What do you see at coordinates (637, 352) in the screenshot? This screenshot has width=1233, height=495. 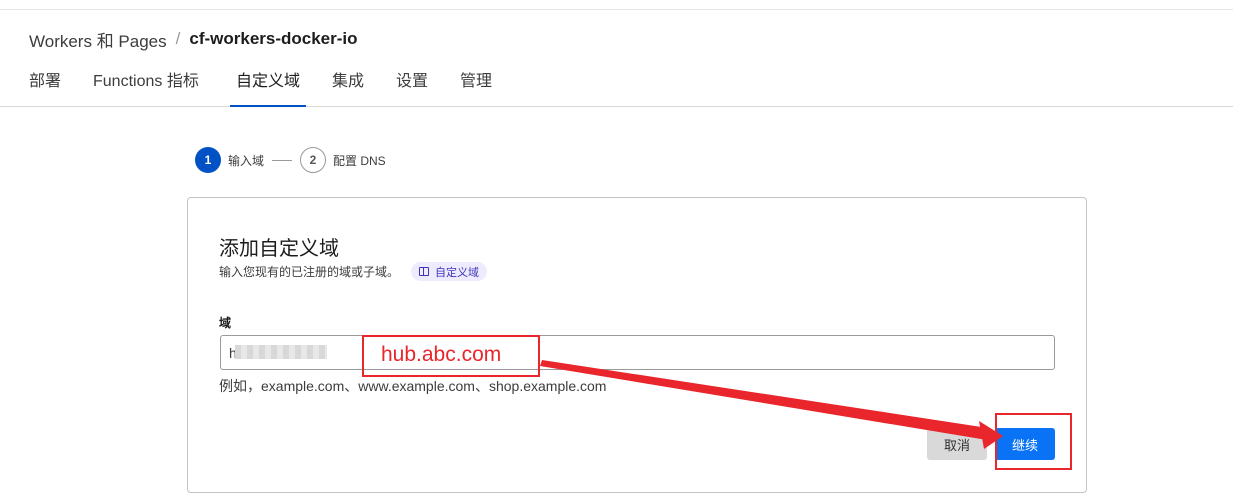 I see `domain-input` at bounding box center [637, 352].